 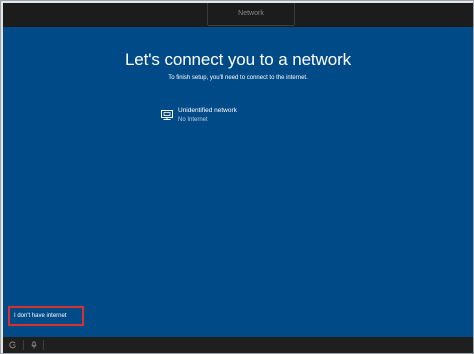 What do you see at coordinates (34, 345) in the screenshot?
I see `microphone-icon` at bounding box center [34, 345].